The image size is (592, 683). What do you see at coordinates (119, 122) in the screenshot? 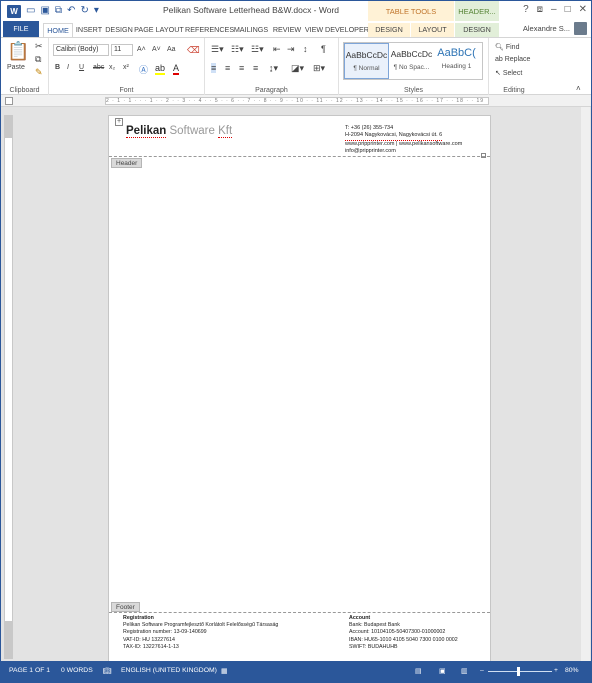
I see `table-move-handle: +` at bounding box center [119, 122].